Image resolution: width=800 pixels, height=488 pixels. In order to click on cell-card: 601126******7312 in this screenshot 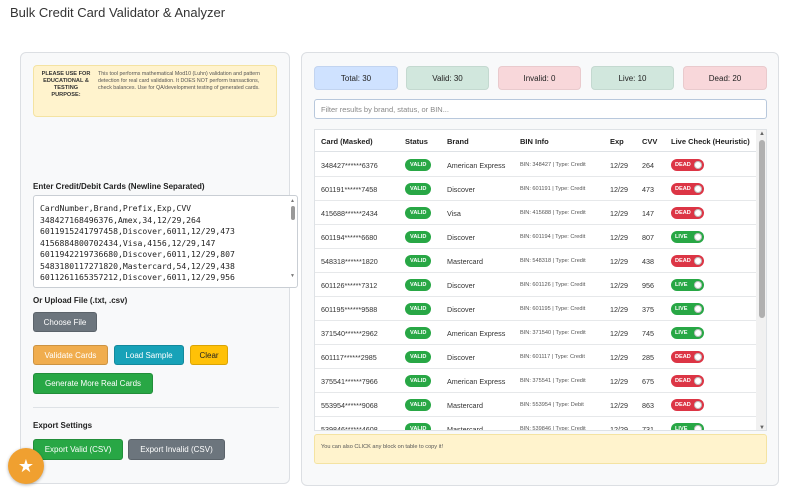, I will do `click(349, 285)`.